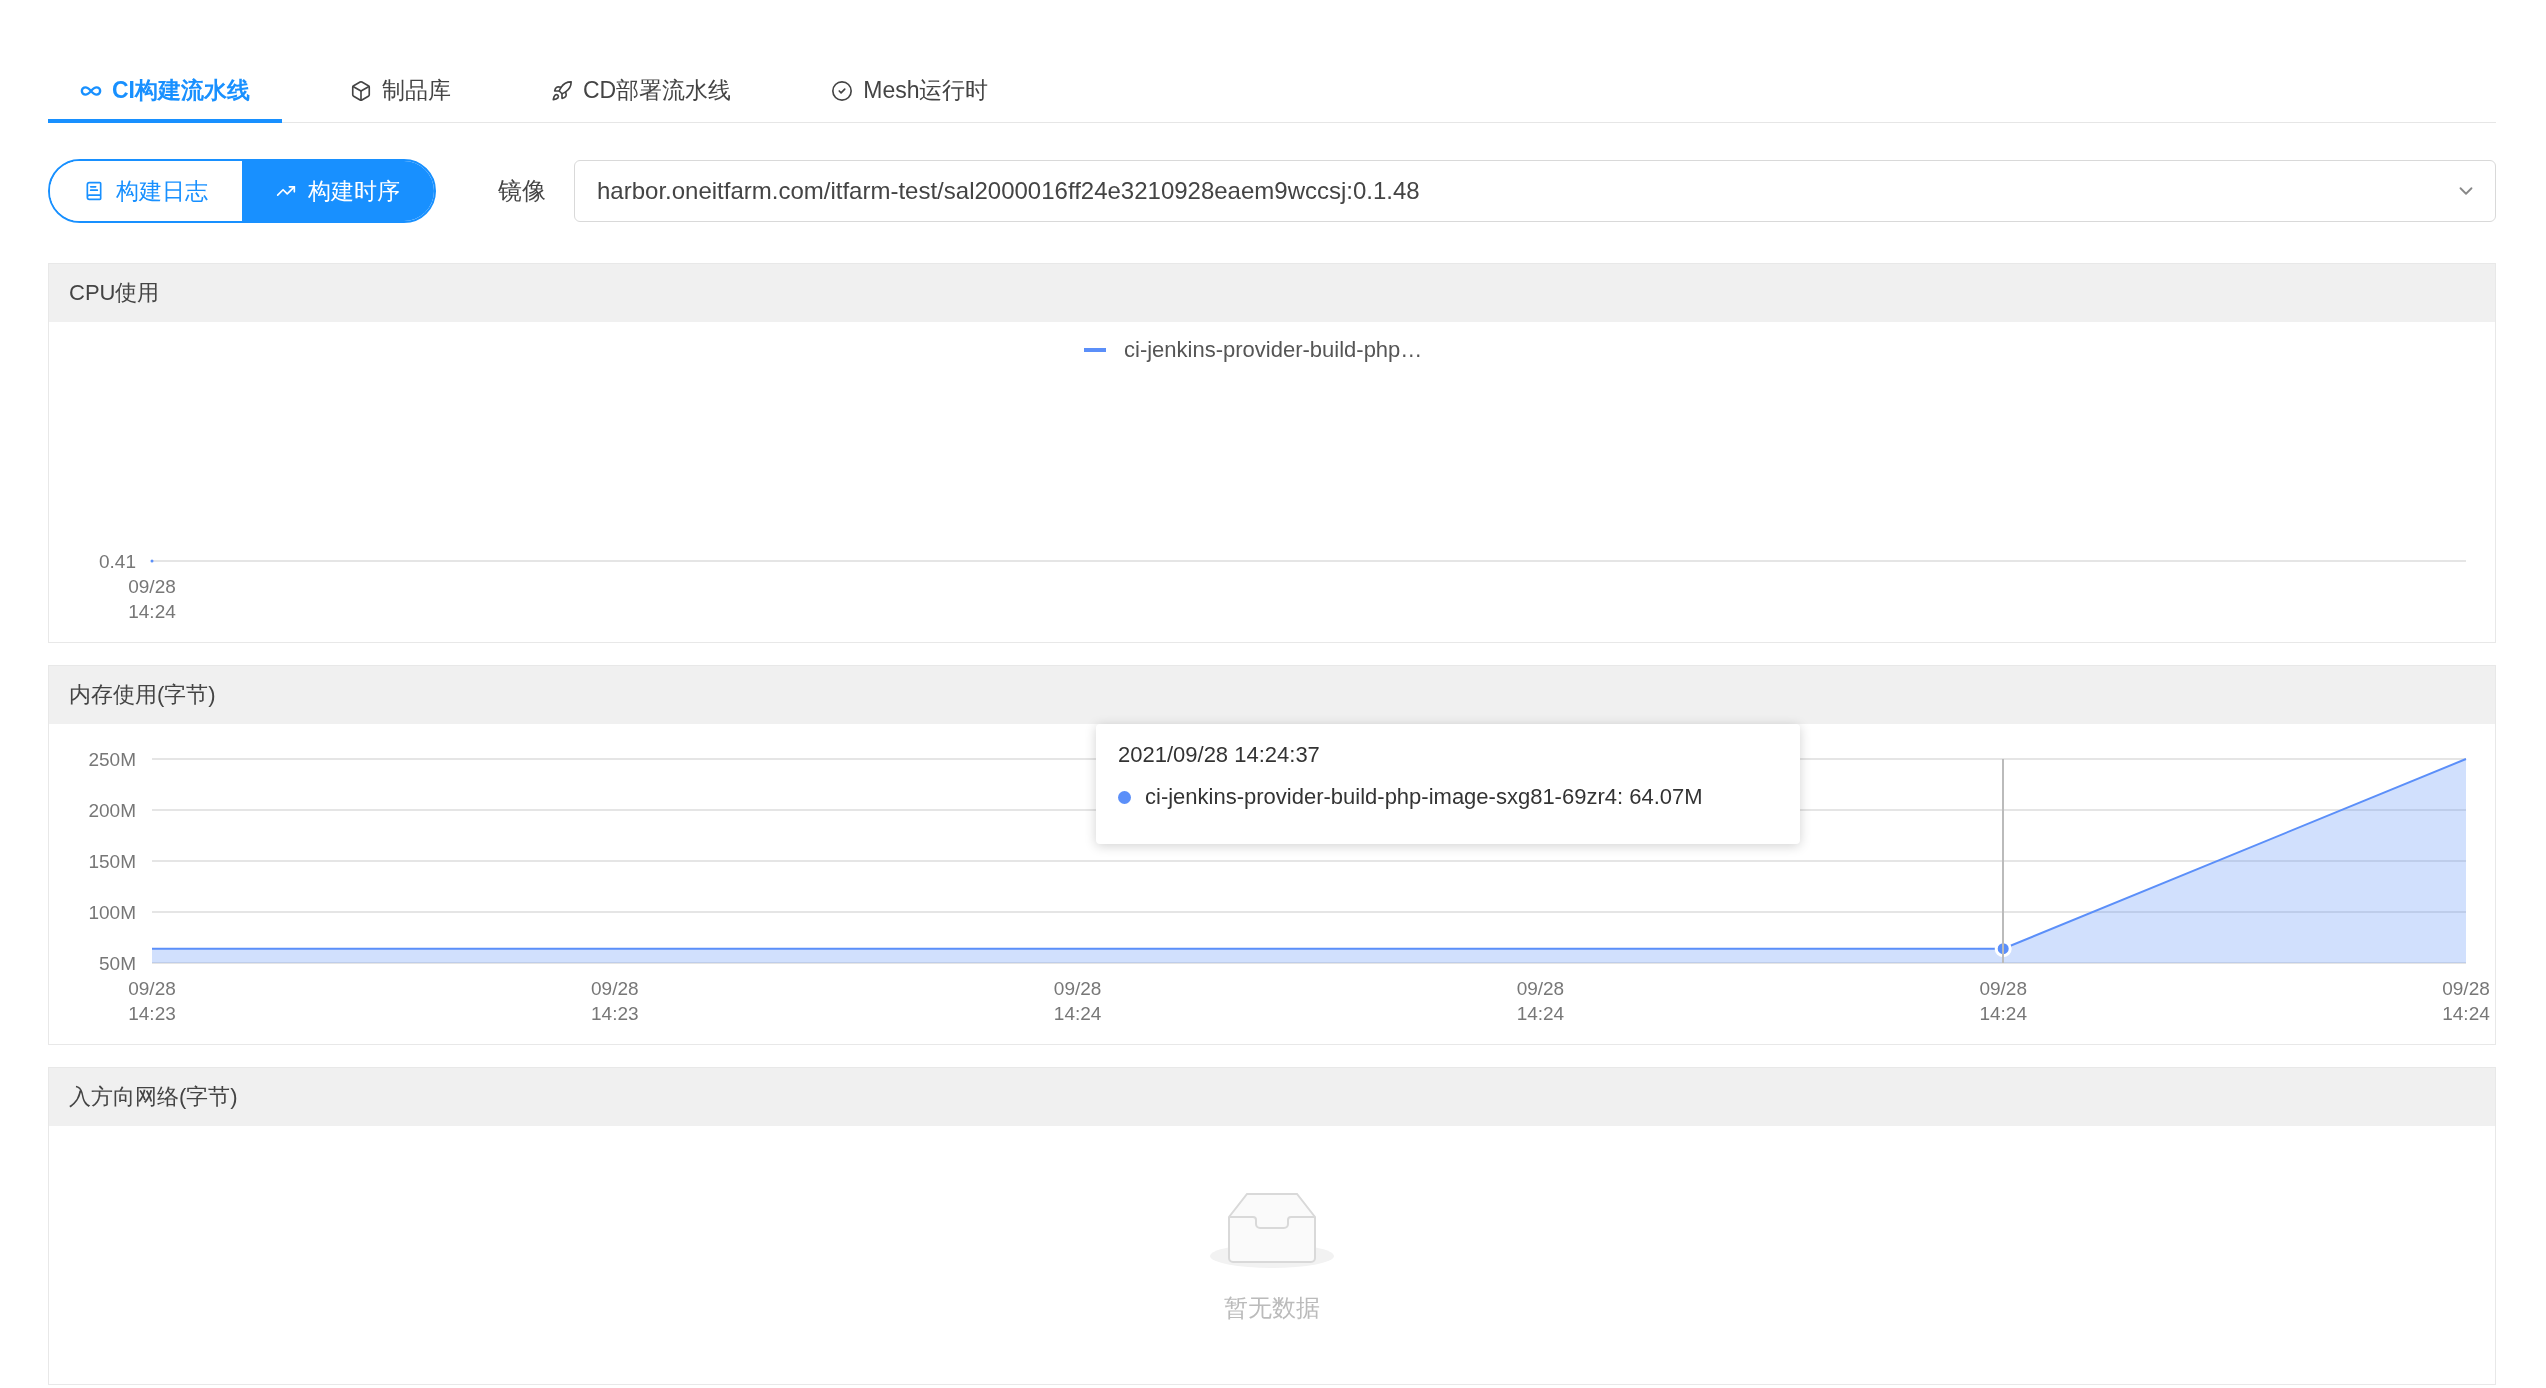 This screenshot has width=2546, height=1388. Describe the element at coordinates (152, 561) in the screenshot. I see `data-point` at that location.